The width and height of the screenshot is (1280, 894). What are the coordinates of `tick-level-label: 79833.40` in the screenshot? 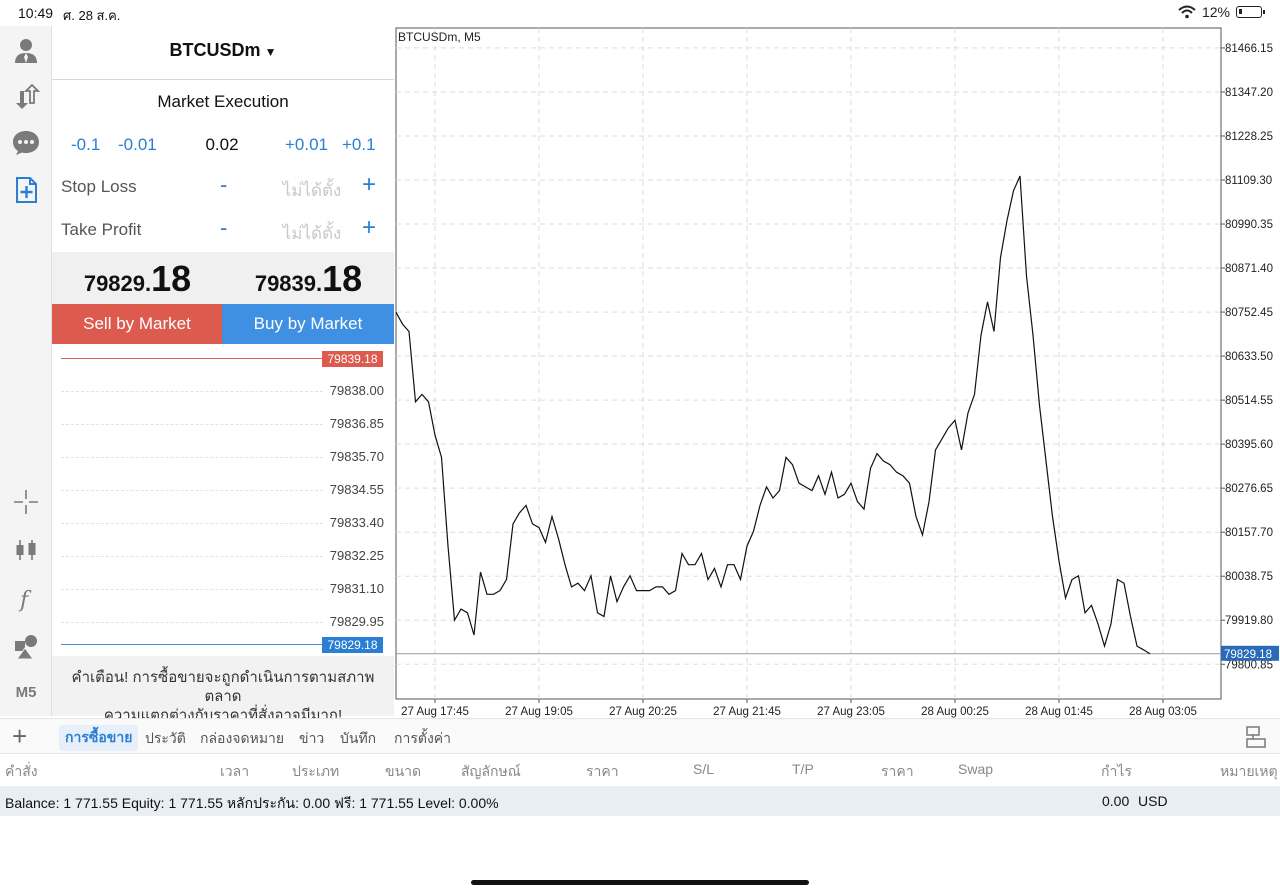 It's located at (356, 522).